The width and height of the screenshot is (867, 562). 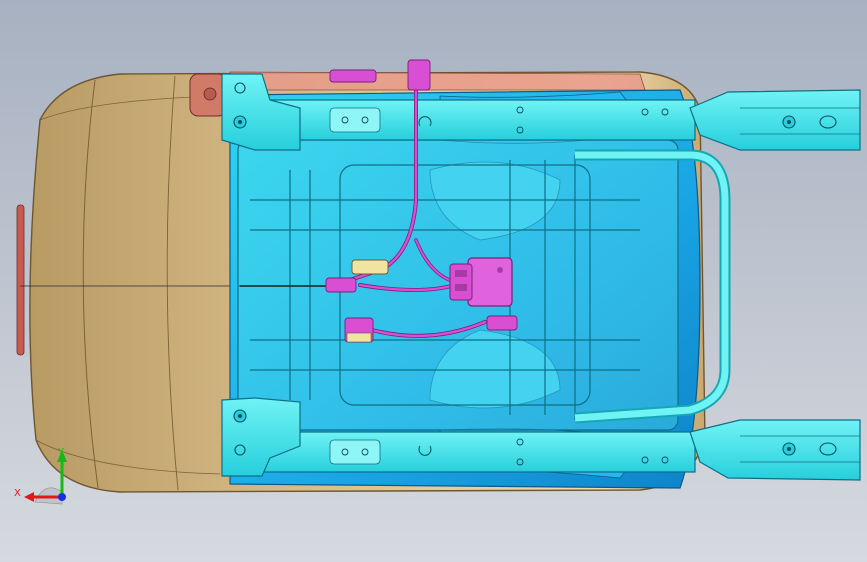 What do you see at coordinates (17, 493) in the screenshot?
I see `x-axis-label: X` at bounding box center [17, 493].